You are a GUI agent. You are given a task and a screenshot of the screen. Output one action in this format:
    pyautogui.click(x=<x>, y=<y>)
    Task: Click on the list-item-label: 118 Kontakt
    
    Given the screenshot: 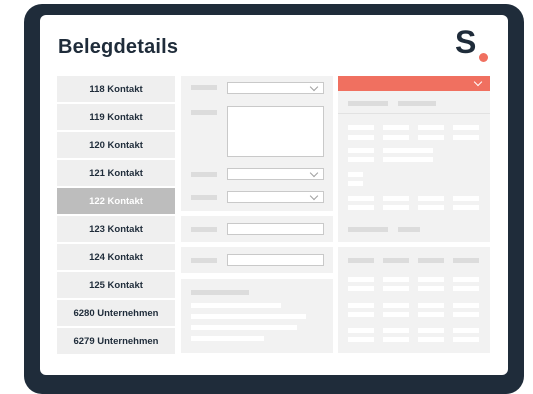 What is the action you would take?
    pyautogui.click(x=116, y=89)
    